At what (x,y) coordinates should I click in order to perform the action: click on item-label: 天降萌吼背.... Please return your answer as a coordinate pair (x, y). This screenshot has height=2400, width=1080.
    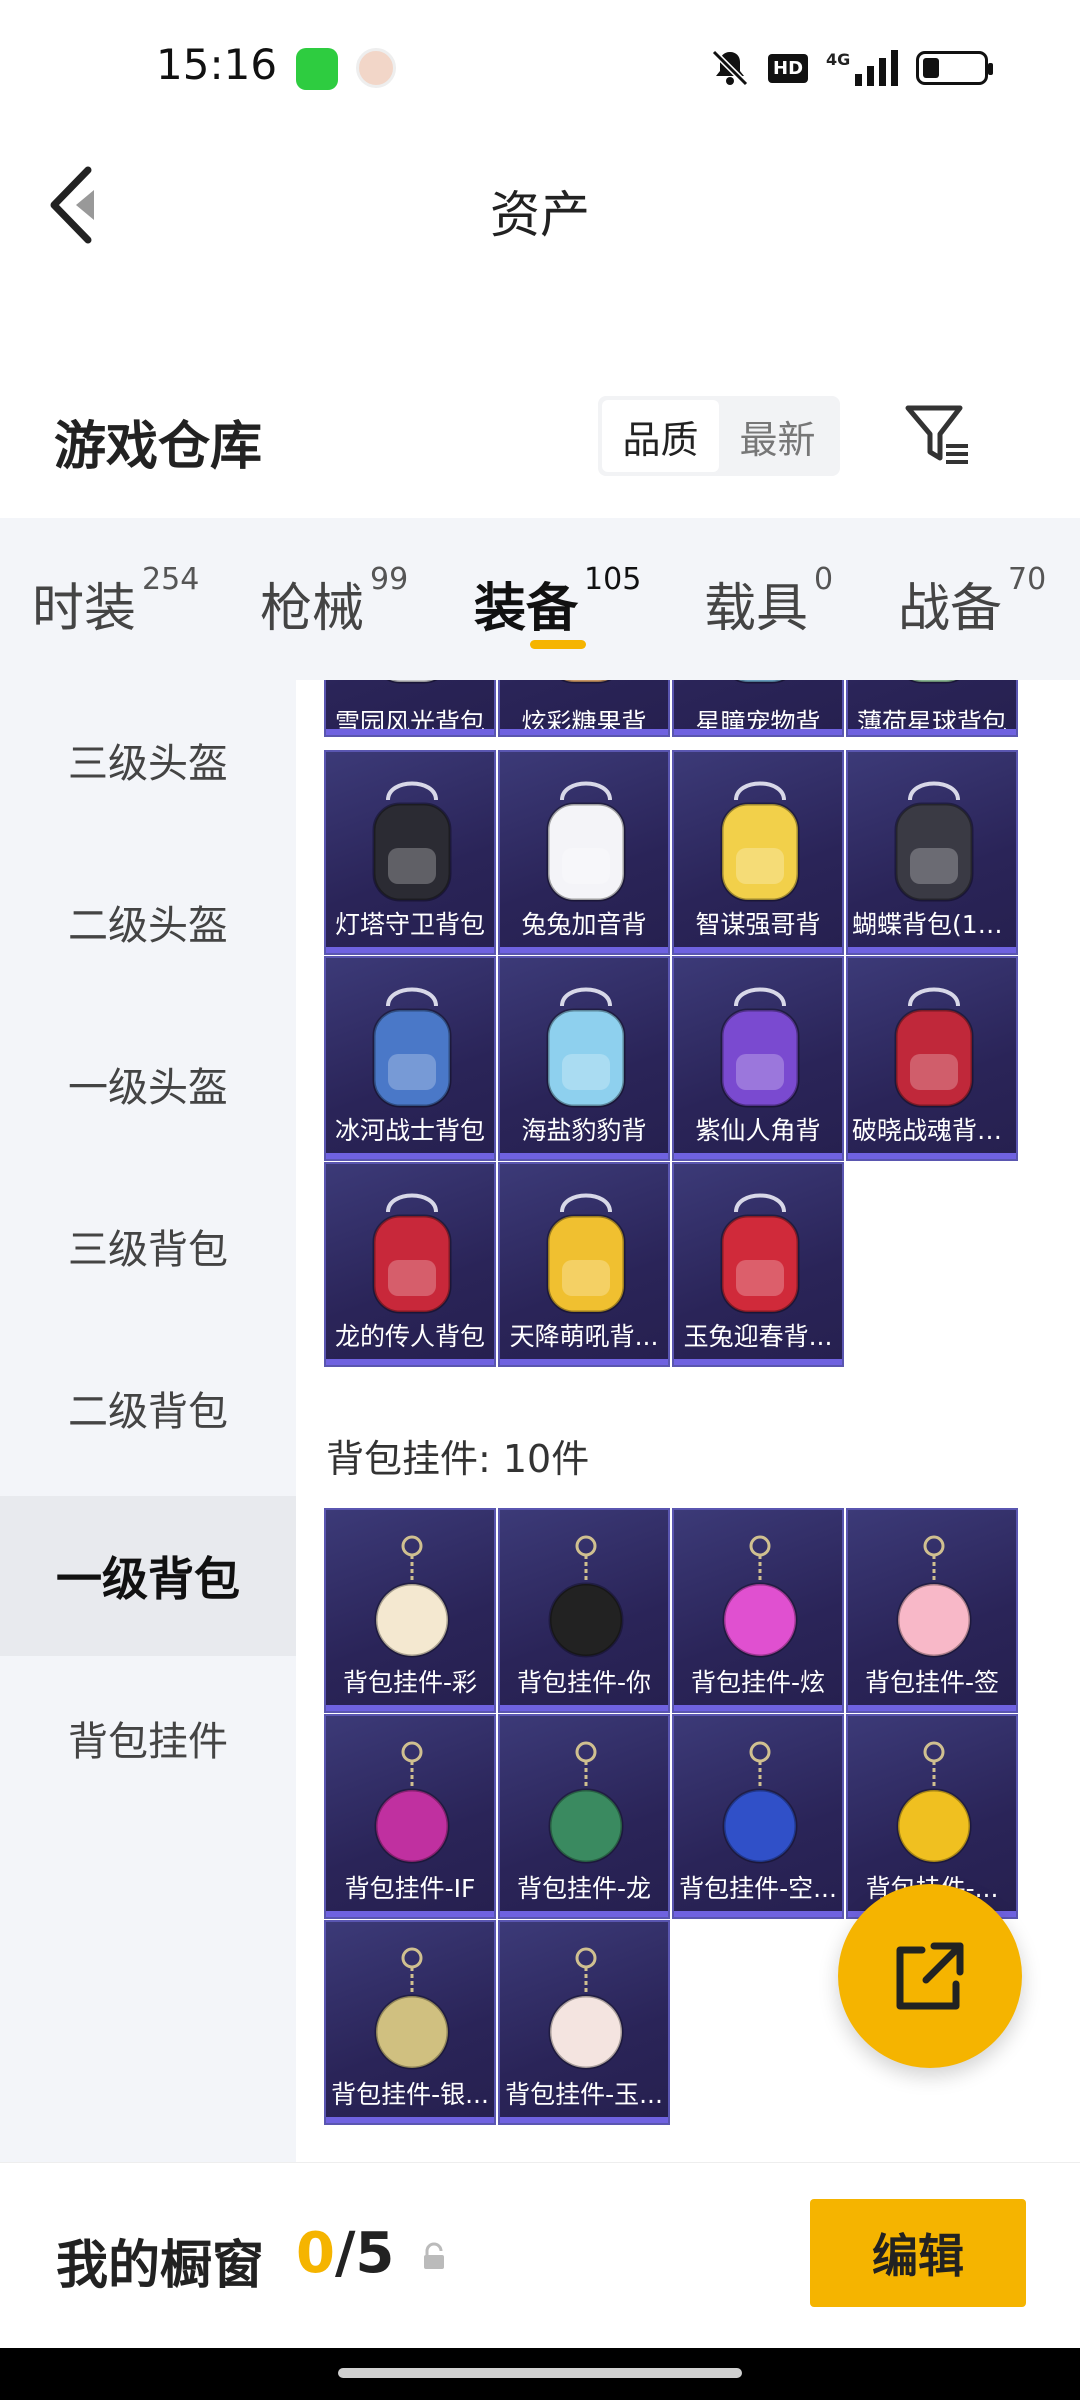
    Looking at the image, I should click on (584, 1336).